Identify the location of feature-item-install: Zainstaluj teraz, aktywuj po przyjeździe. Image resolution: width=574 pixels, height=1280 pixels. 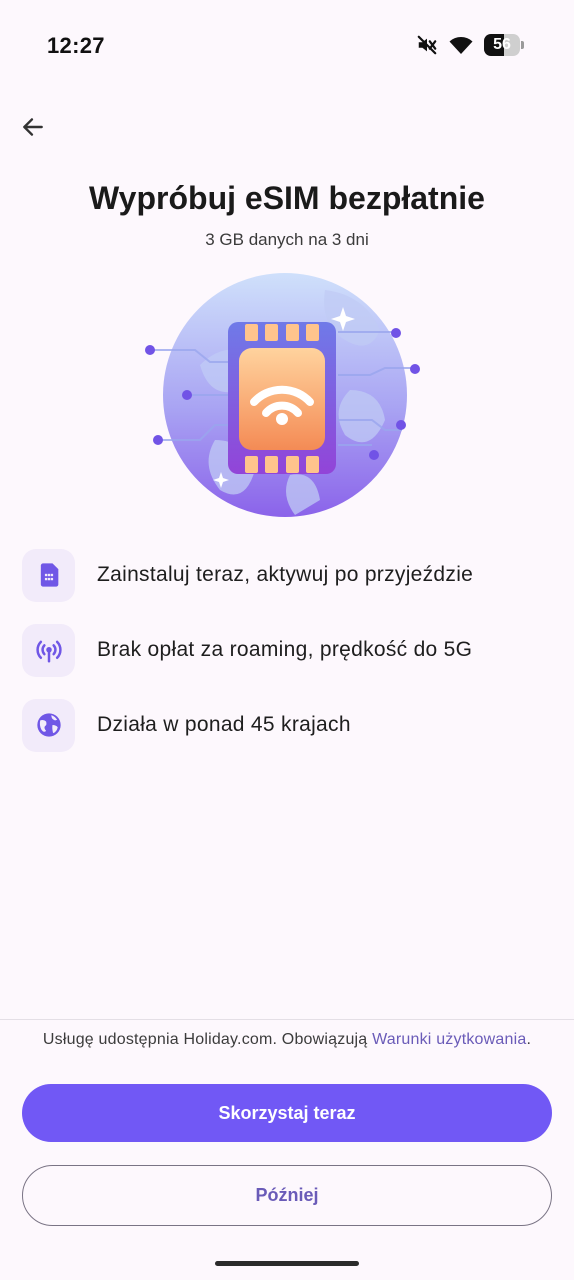
(287, 575).